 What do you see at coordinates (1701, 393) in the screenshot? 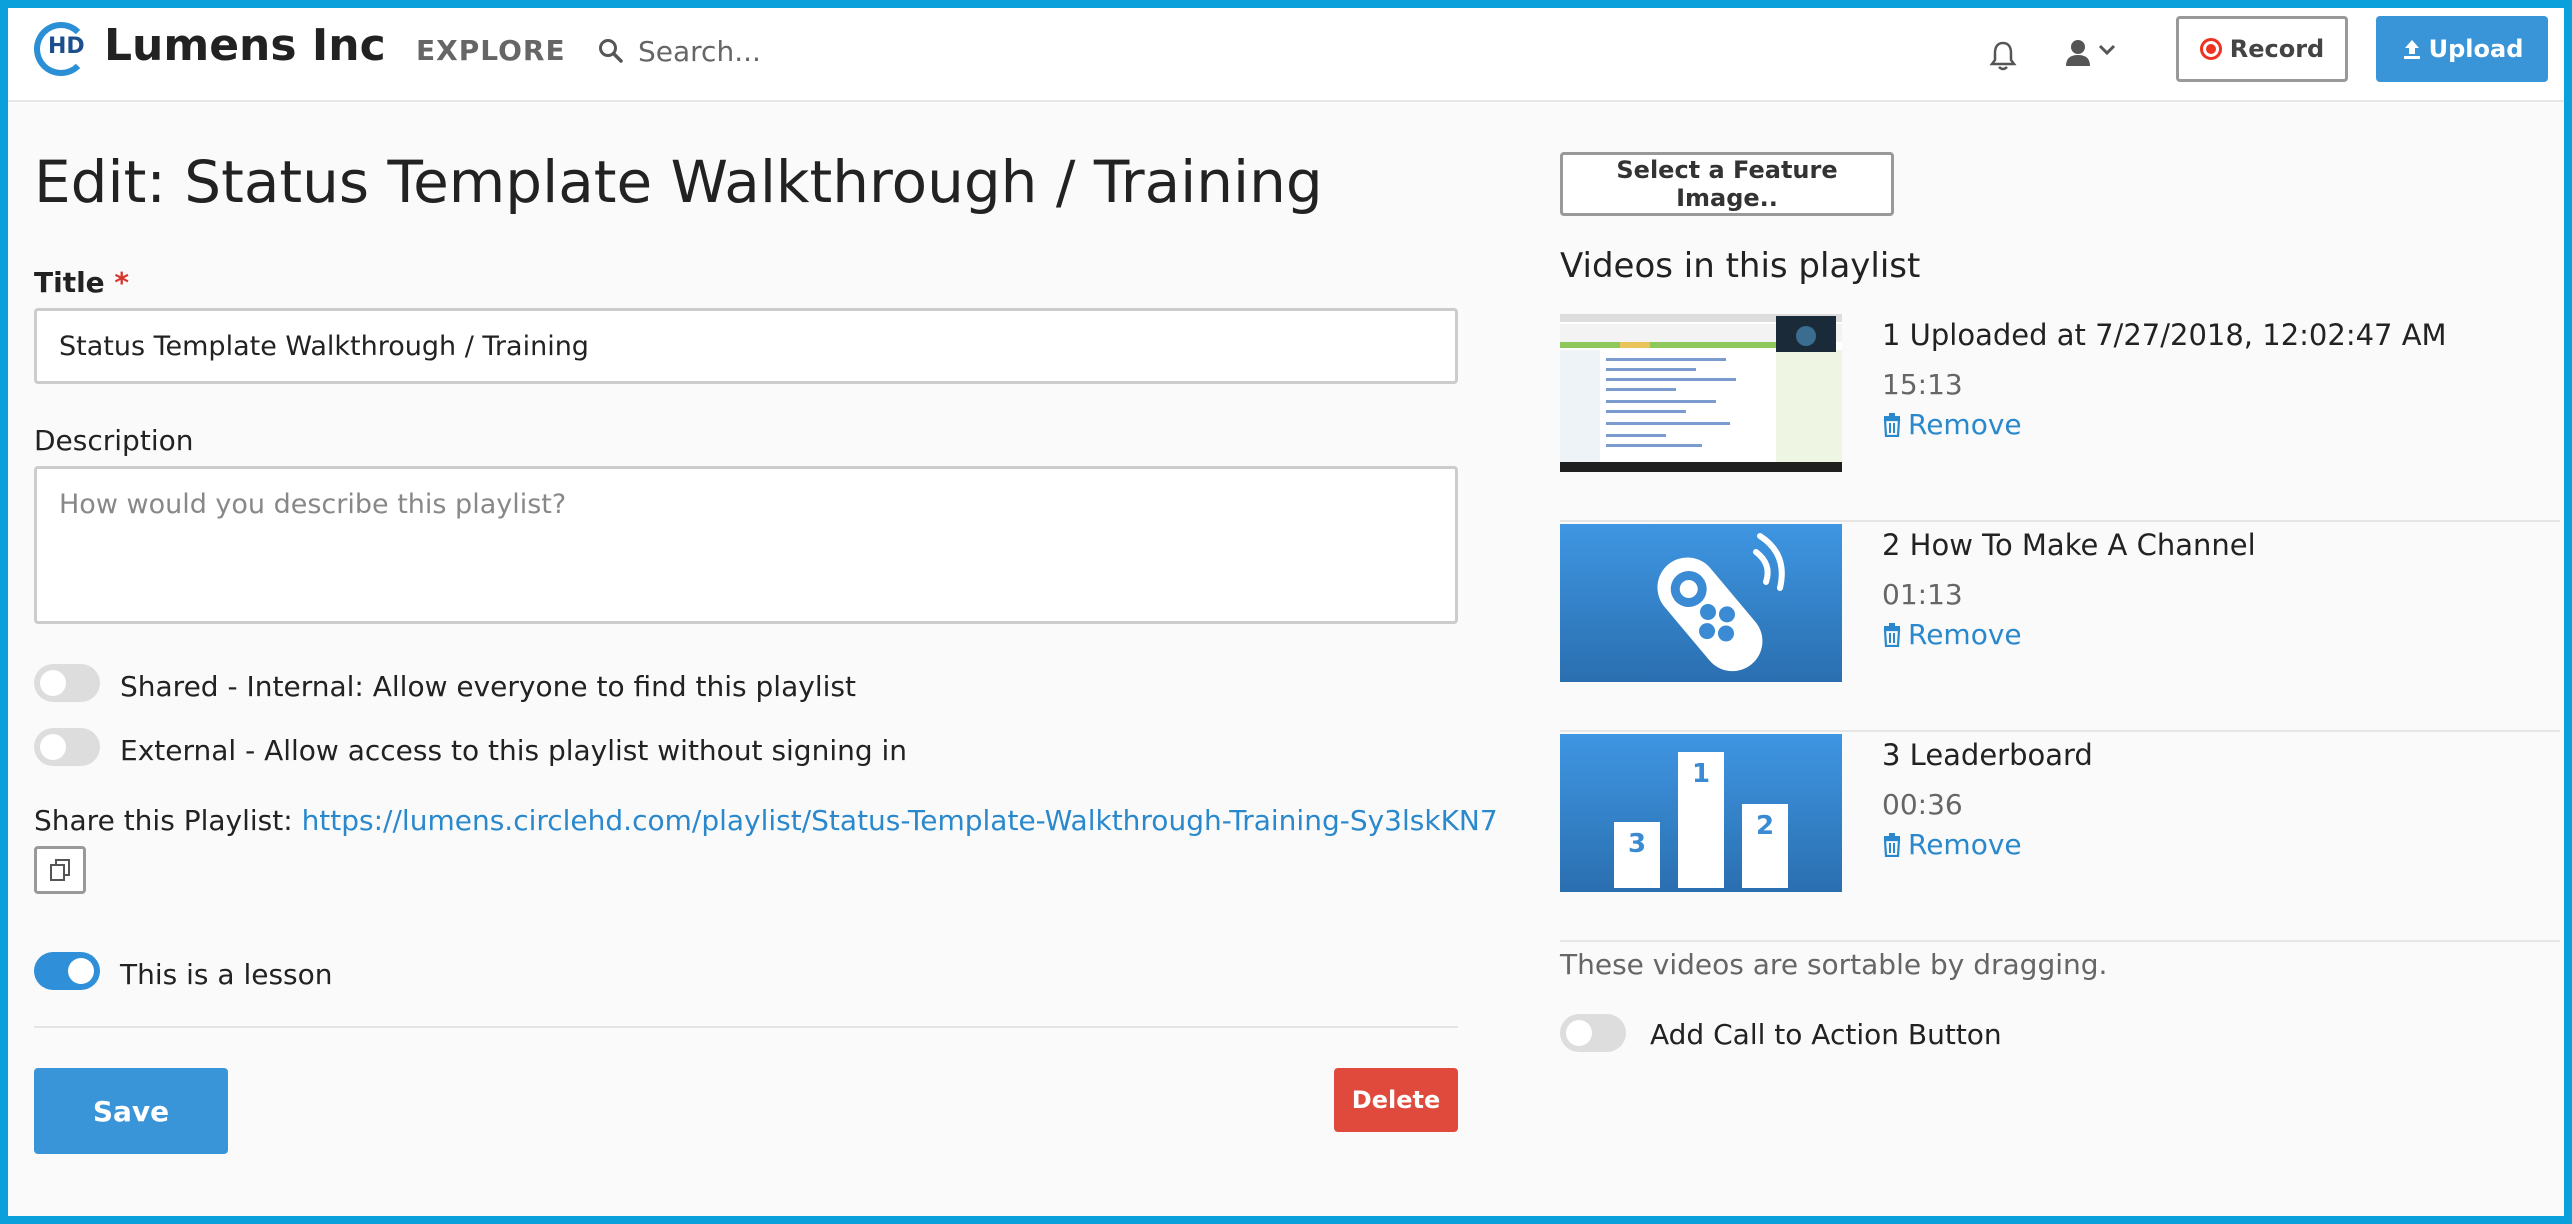
I see `video-thumbnail-screenshot` at bounding box center [1701, 393].